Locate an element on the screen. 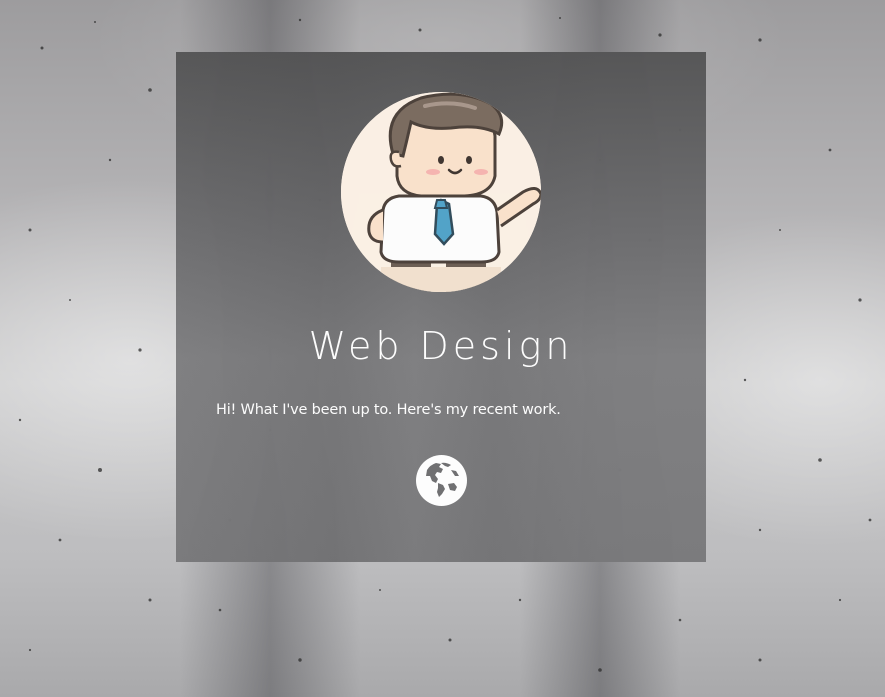  portfolio-link is located at coordinates (441, 480).